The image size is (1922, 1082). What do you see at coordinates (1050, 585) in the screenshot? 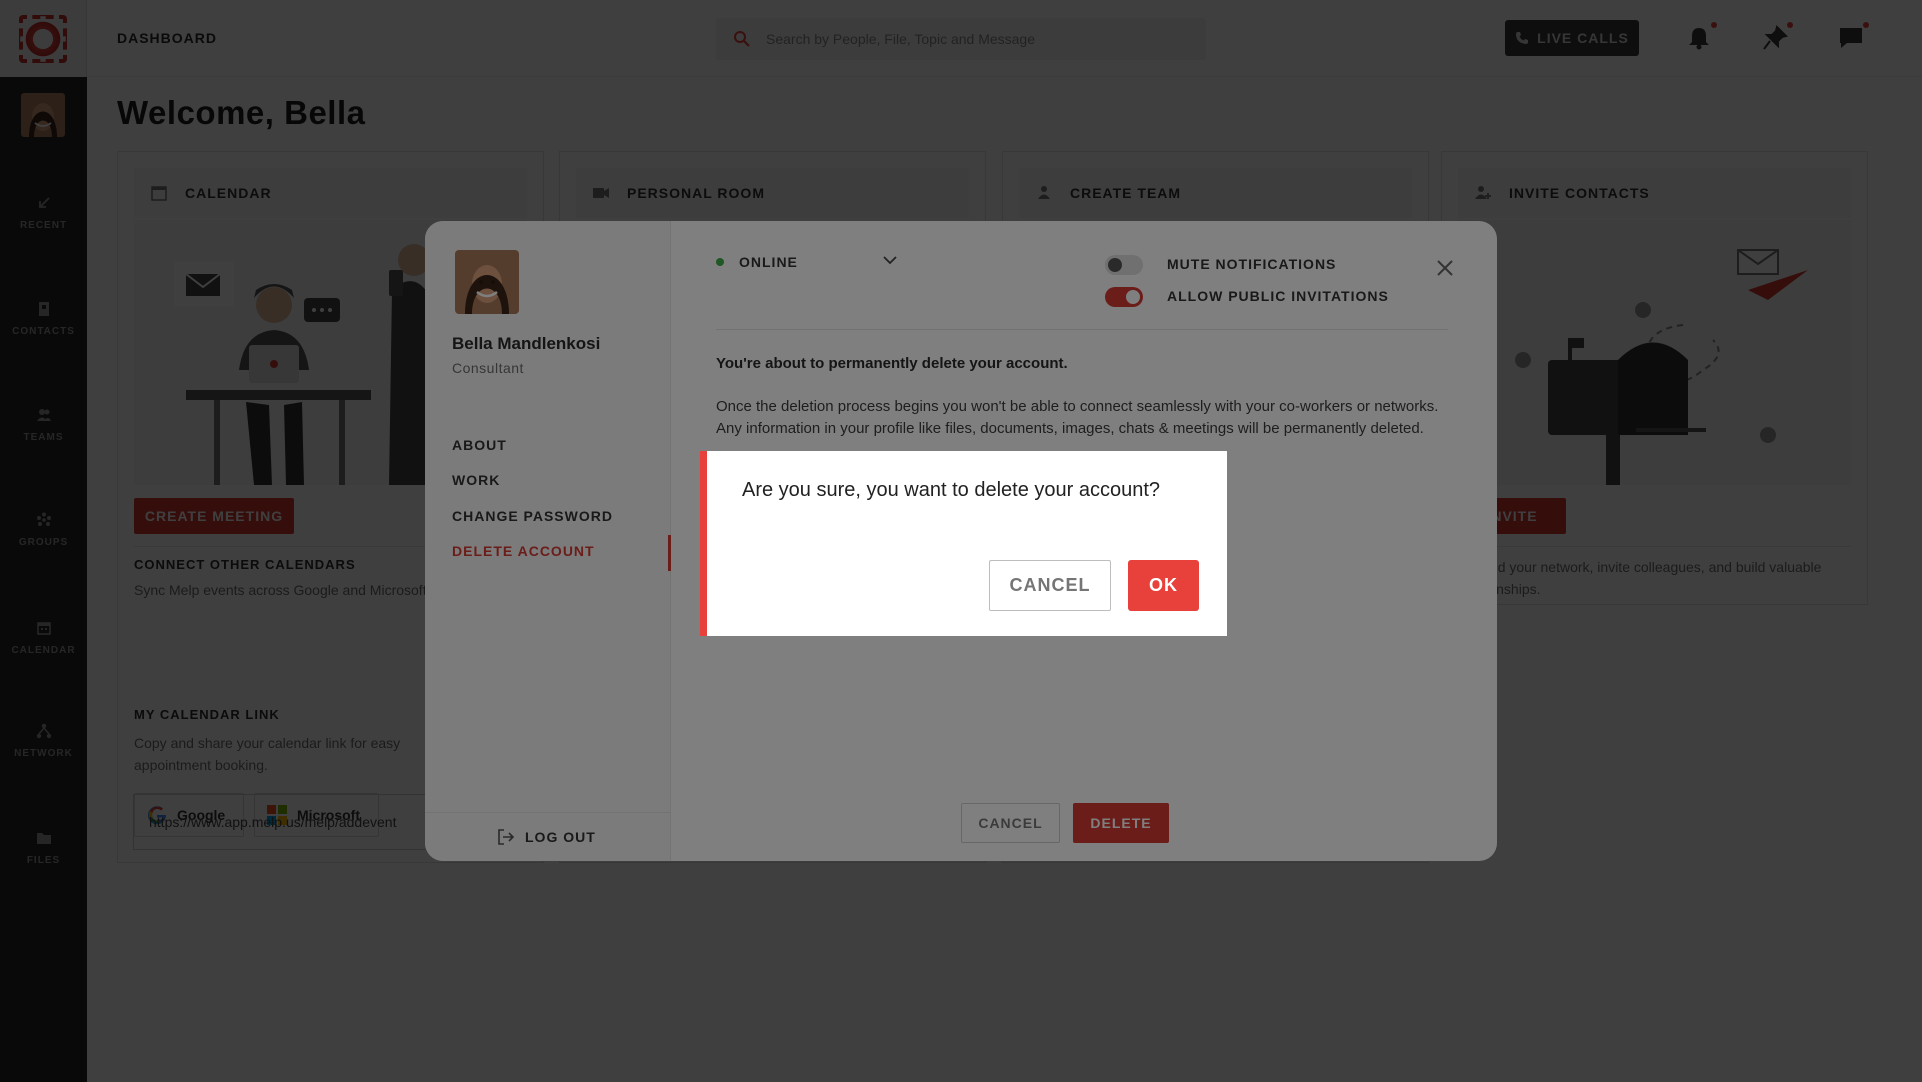
I see `confirm-cancel-button: CANCEL` at bounding box center [1050, 585].